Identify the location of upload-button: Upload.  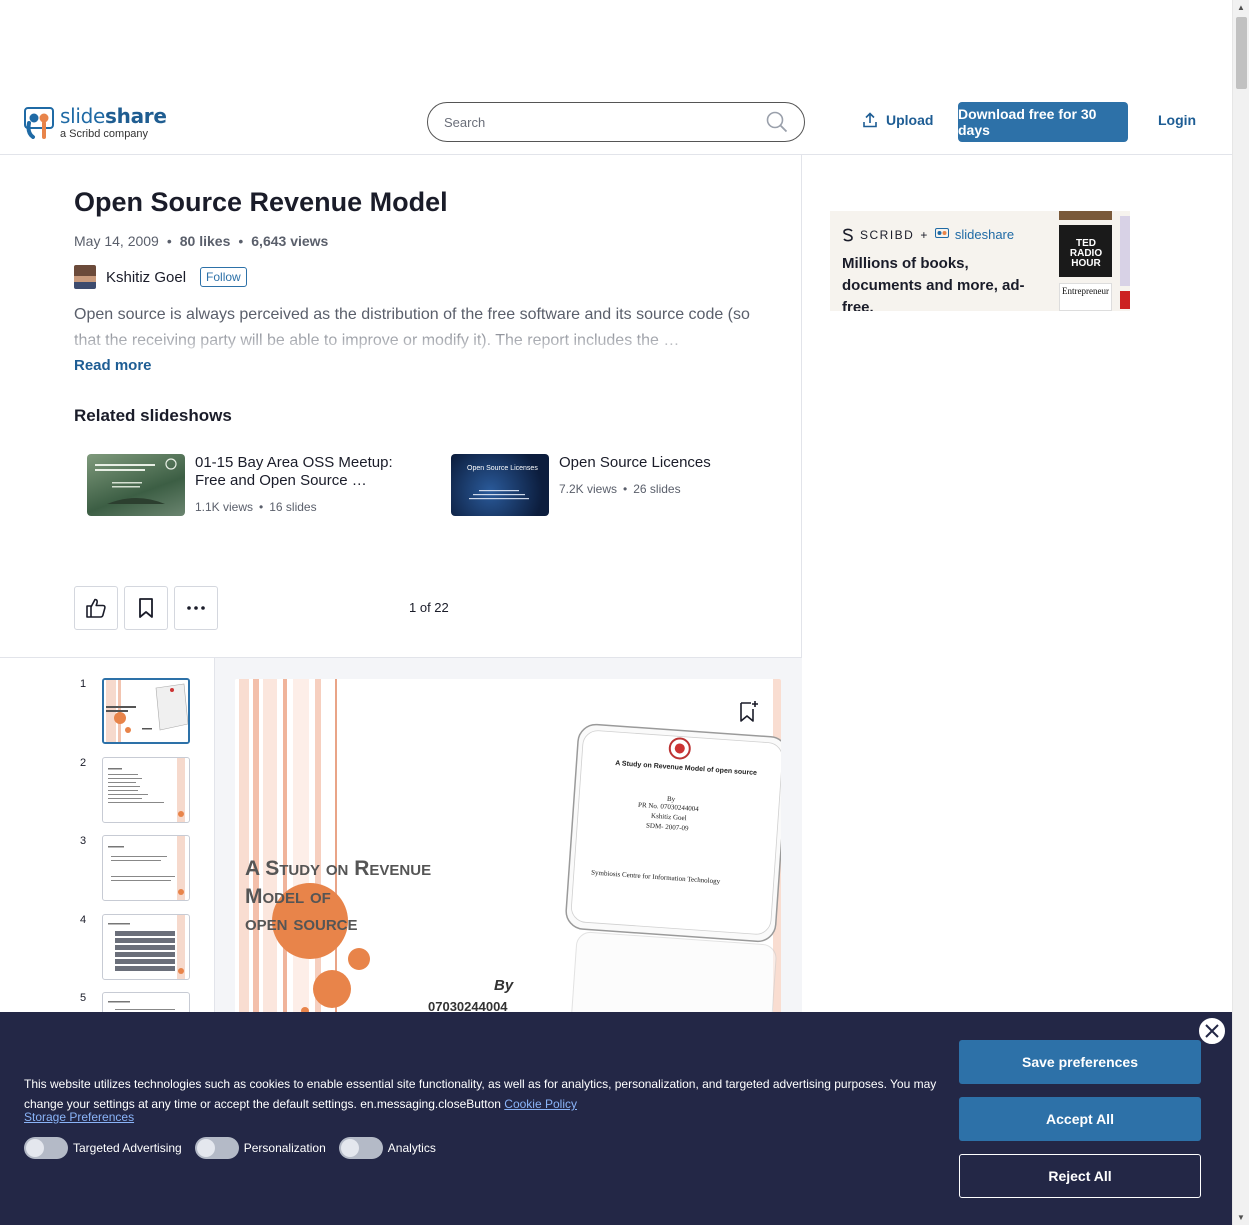
(897, 120).